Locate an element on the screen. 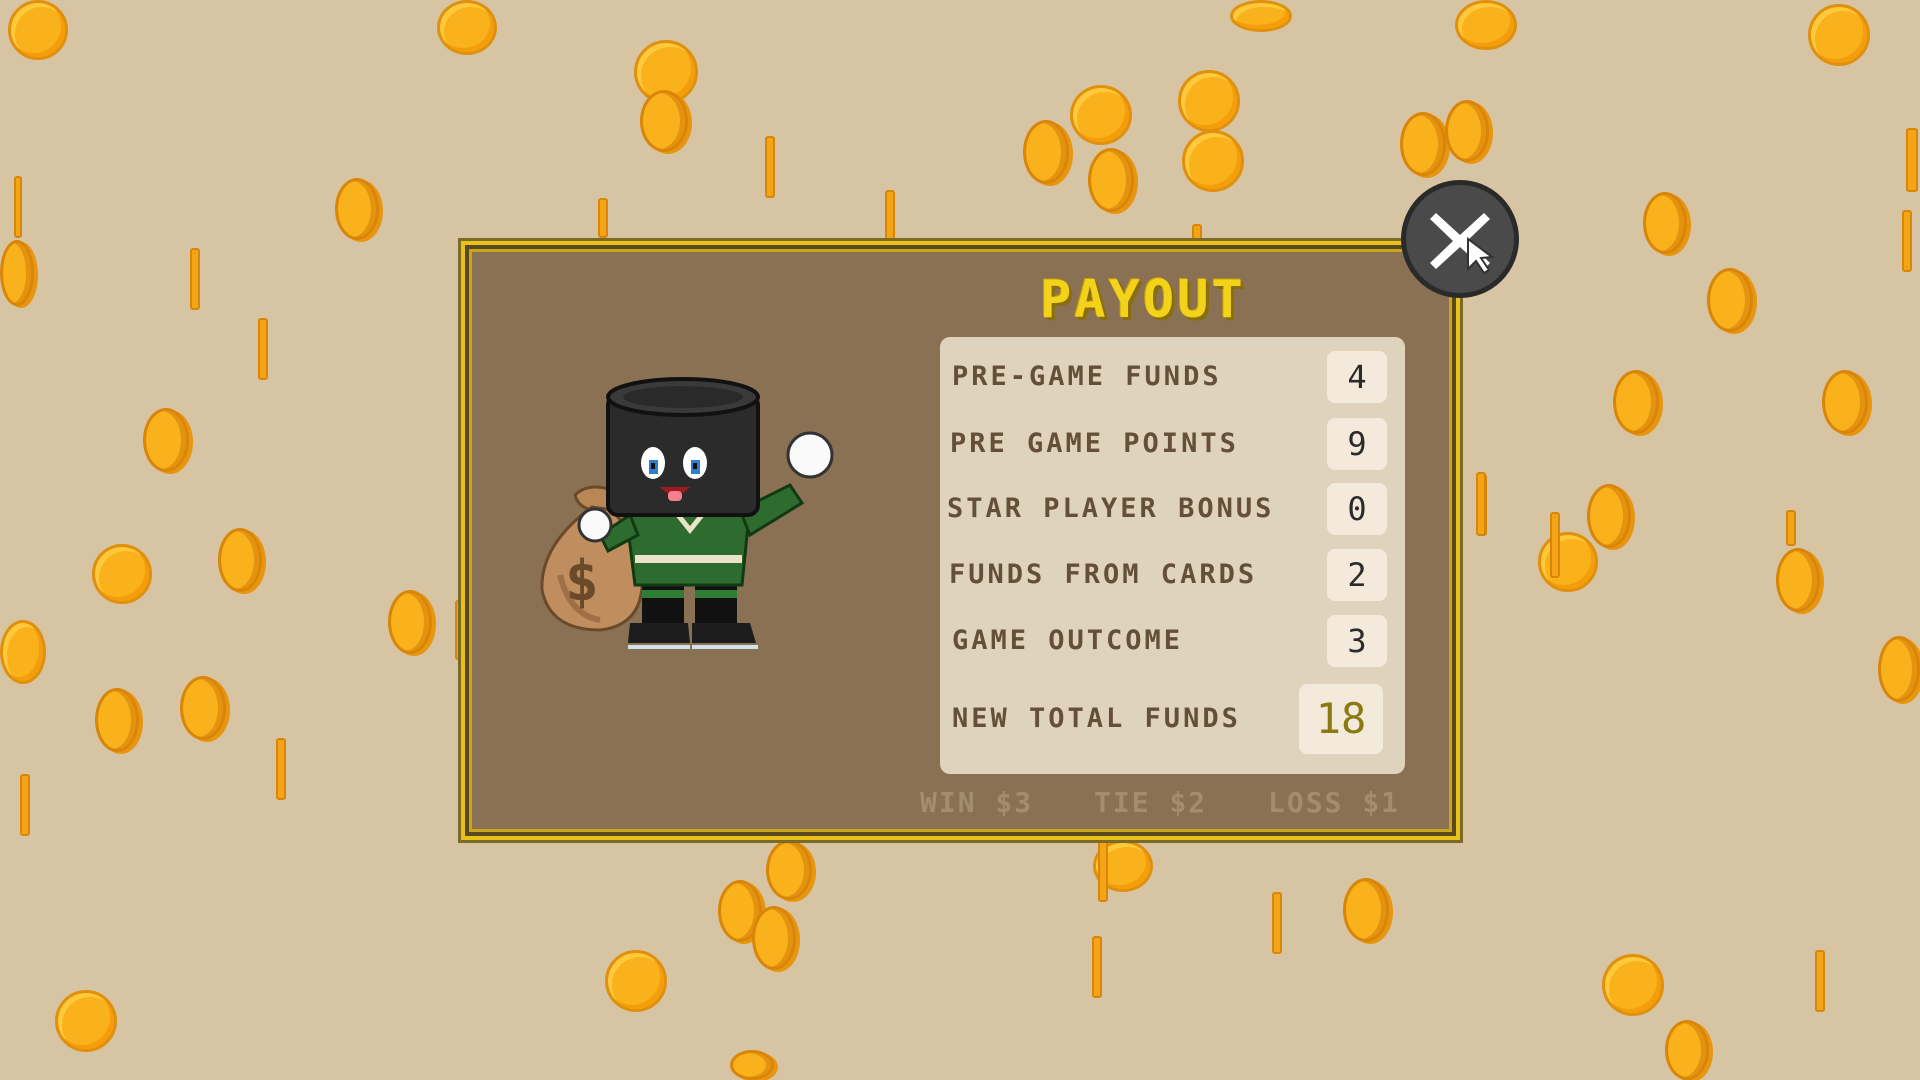 The image size is (1920, 1080). raised-glove is located at coordinates (810, 455).